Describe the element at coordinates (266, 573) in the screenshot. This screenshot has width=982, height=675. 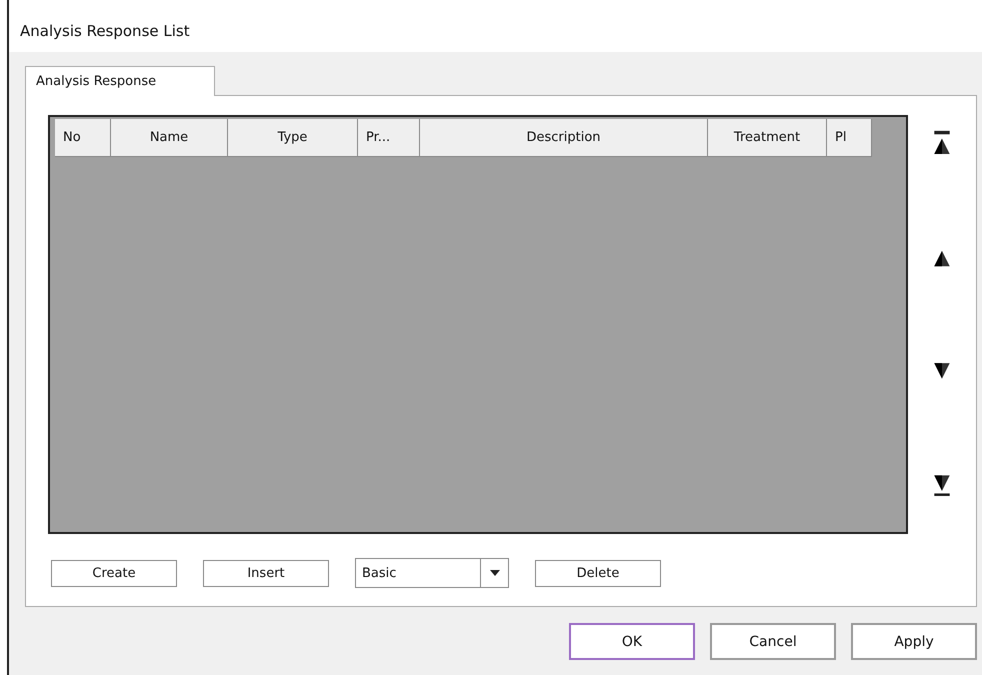
I see `action-button: Insert` at that location.